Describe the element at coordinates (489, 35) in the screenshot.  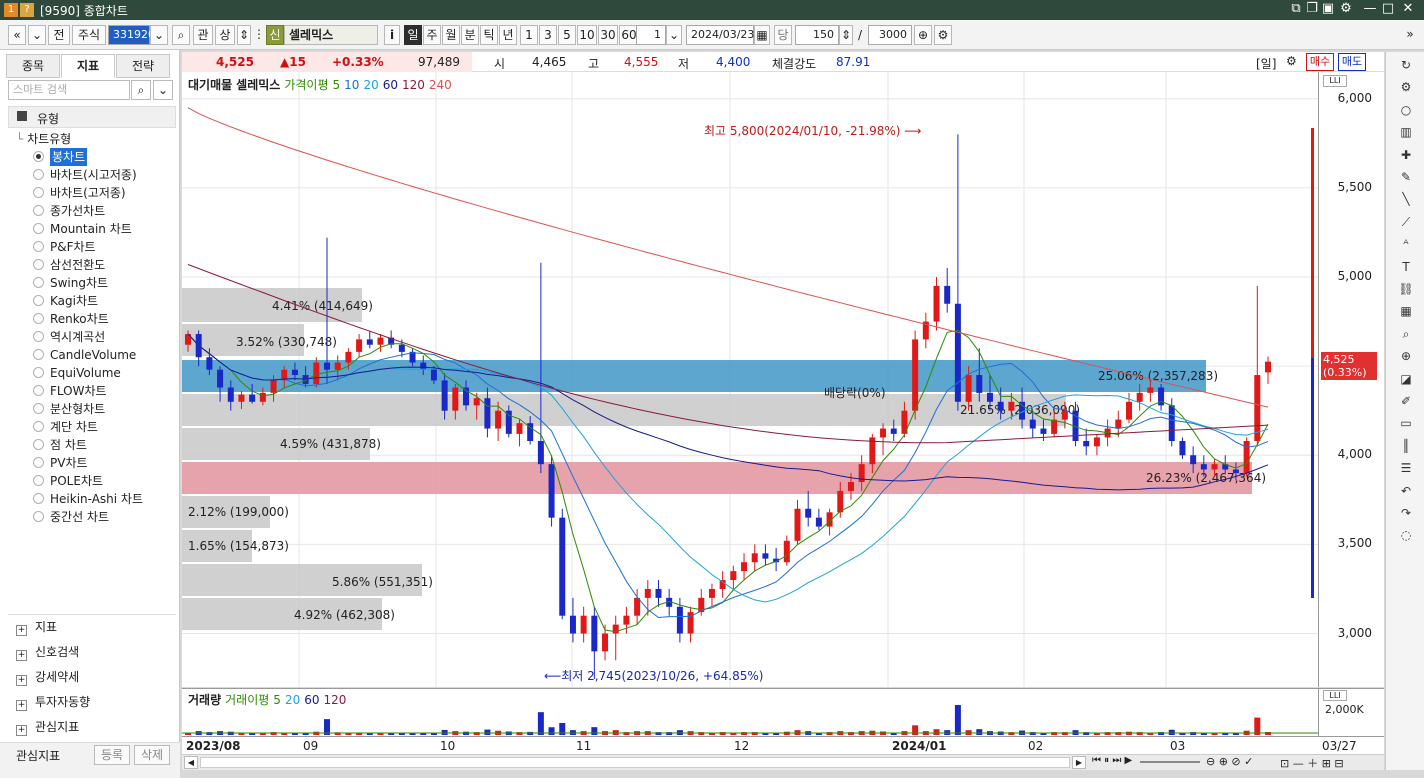
I see `period-button: 틱` at that location.